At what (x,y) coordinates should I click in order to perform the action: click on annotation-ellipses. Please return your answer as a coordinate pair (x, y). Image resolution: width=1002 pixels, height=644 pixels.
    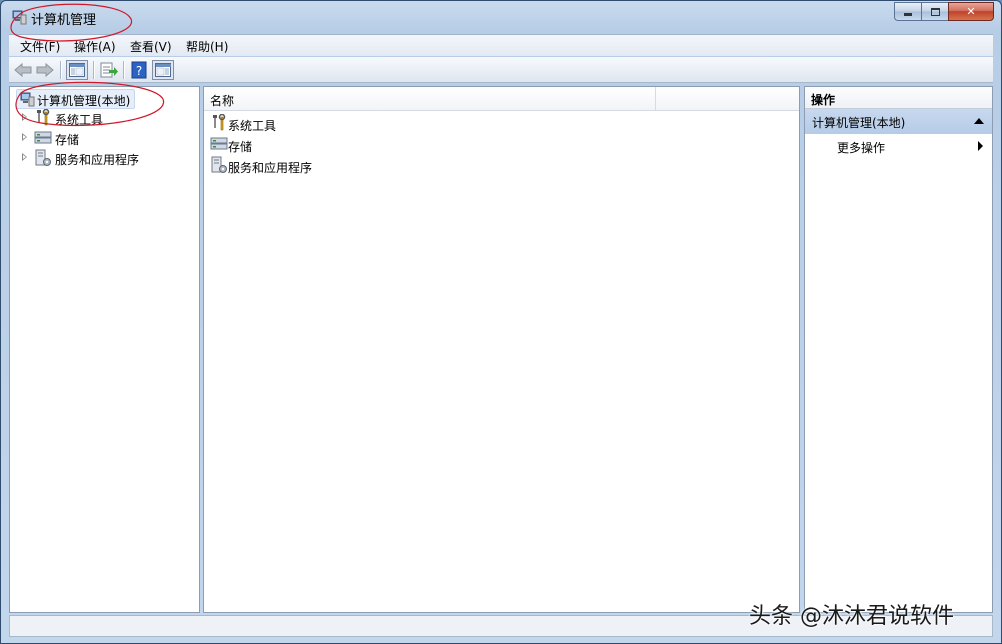
    Looking at the image, I should click on (87, 65).